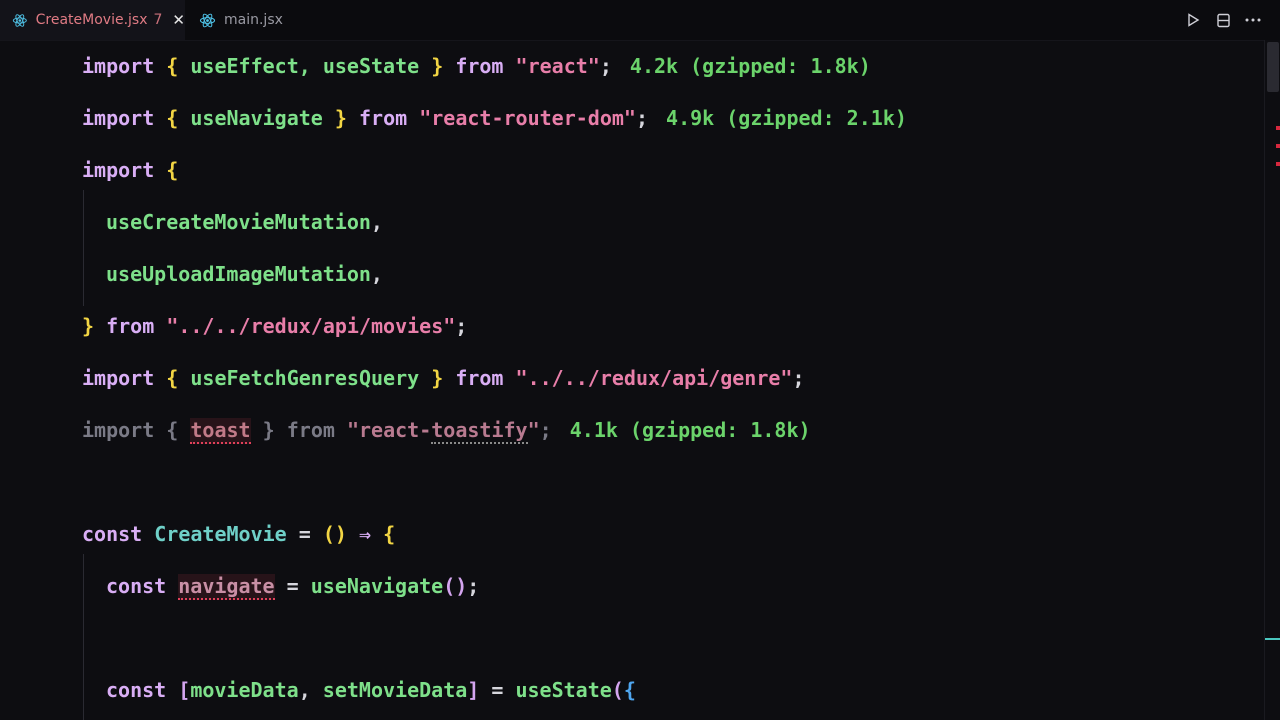 The height and width of the screenshot is (720, 1280). I want to click on scrollbar-thumb, so click(1273, 67).